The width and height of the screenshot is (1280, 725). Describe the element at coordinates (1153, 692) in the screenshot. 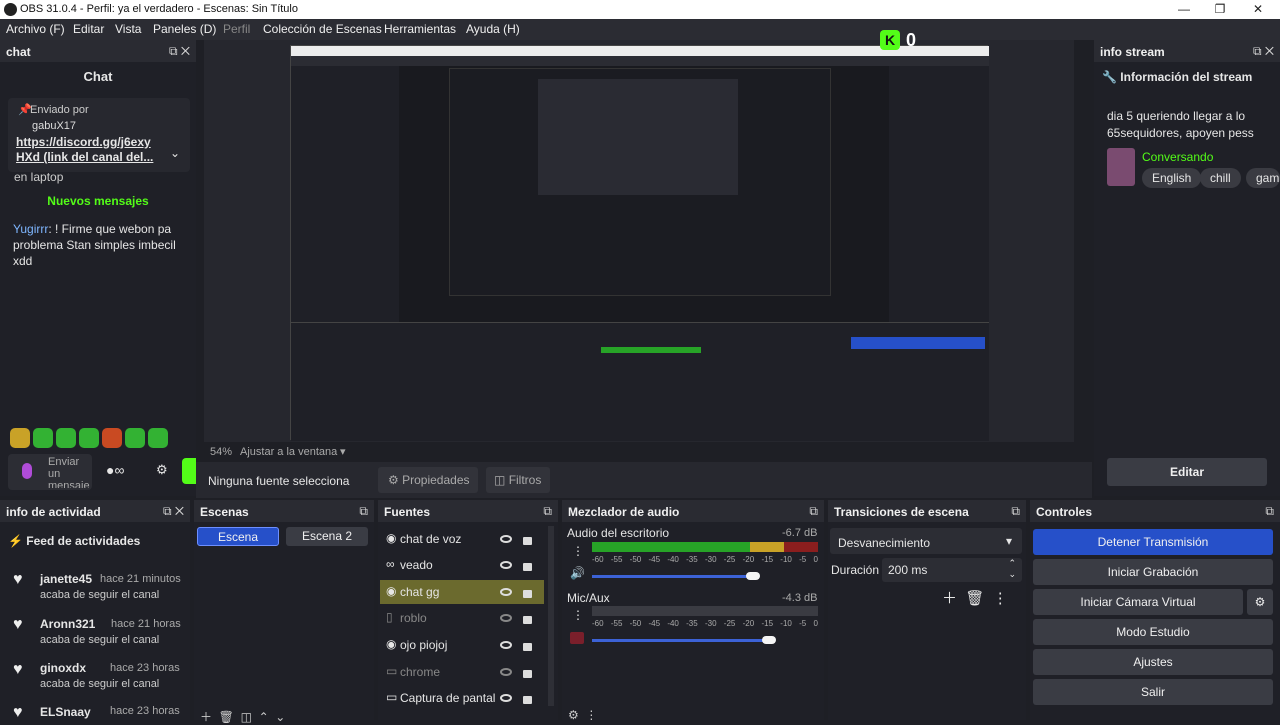

I see `exit-button: Salir` at that location.